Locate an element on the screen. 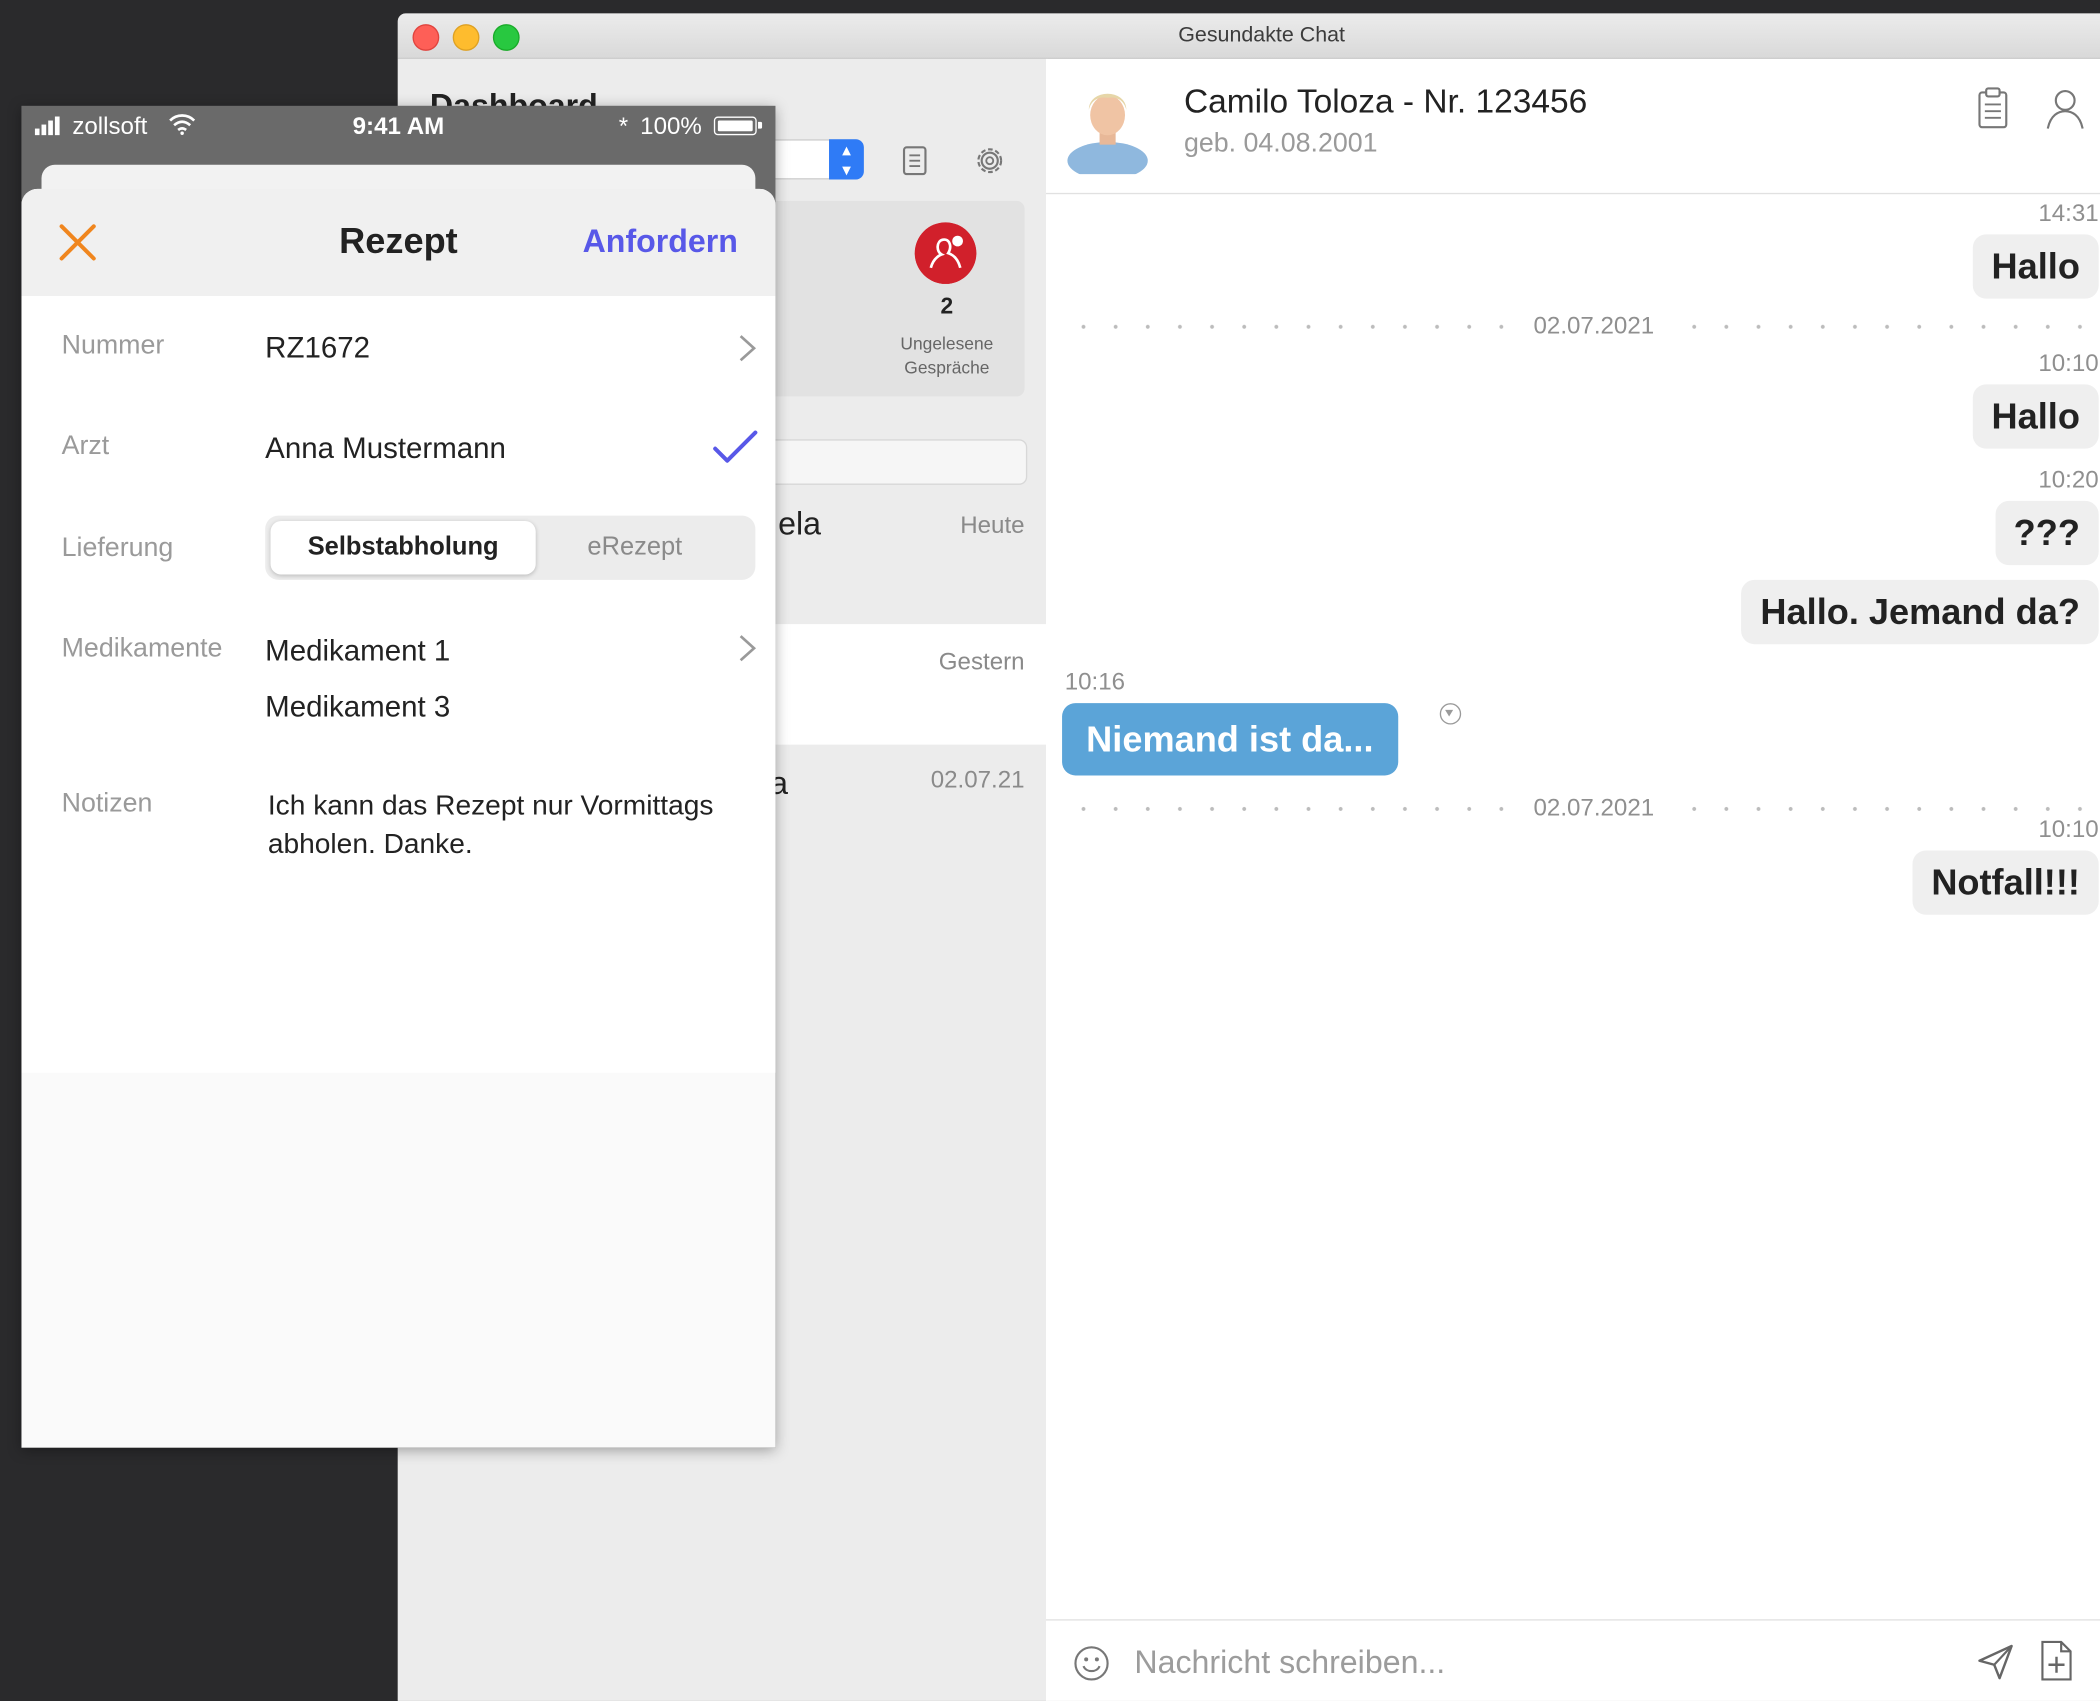 This screenshot has width=2100, height=1701. unread-count: 2 is located at coordinates (947, 306).